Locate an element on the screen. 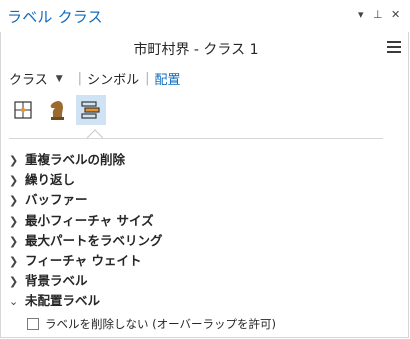 The height and width of the screenshot is (339, 410). never-remove-option: ラベルを削除しない (オーバーラップを許可) is located at coordinates (151, 324).